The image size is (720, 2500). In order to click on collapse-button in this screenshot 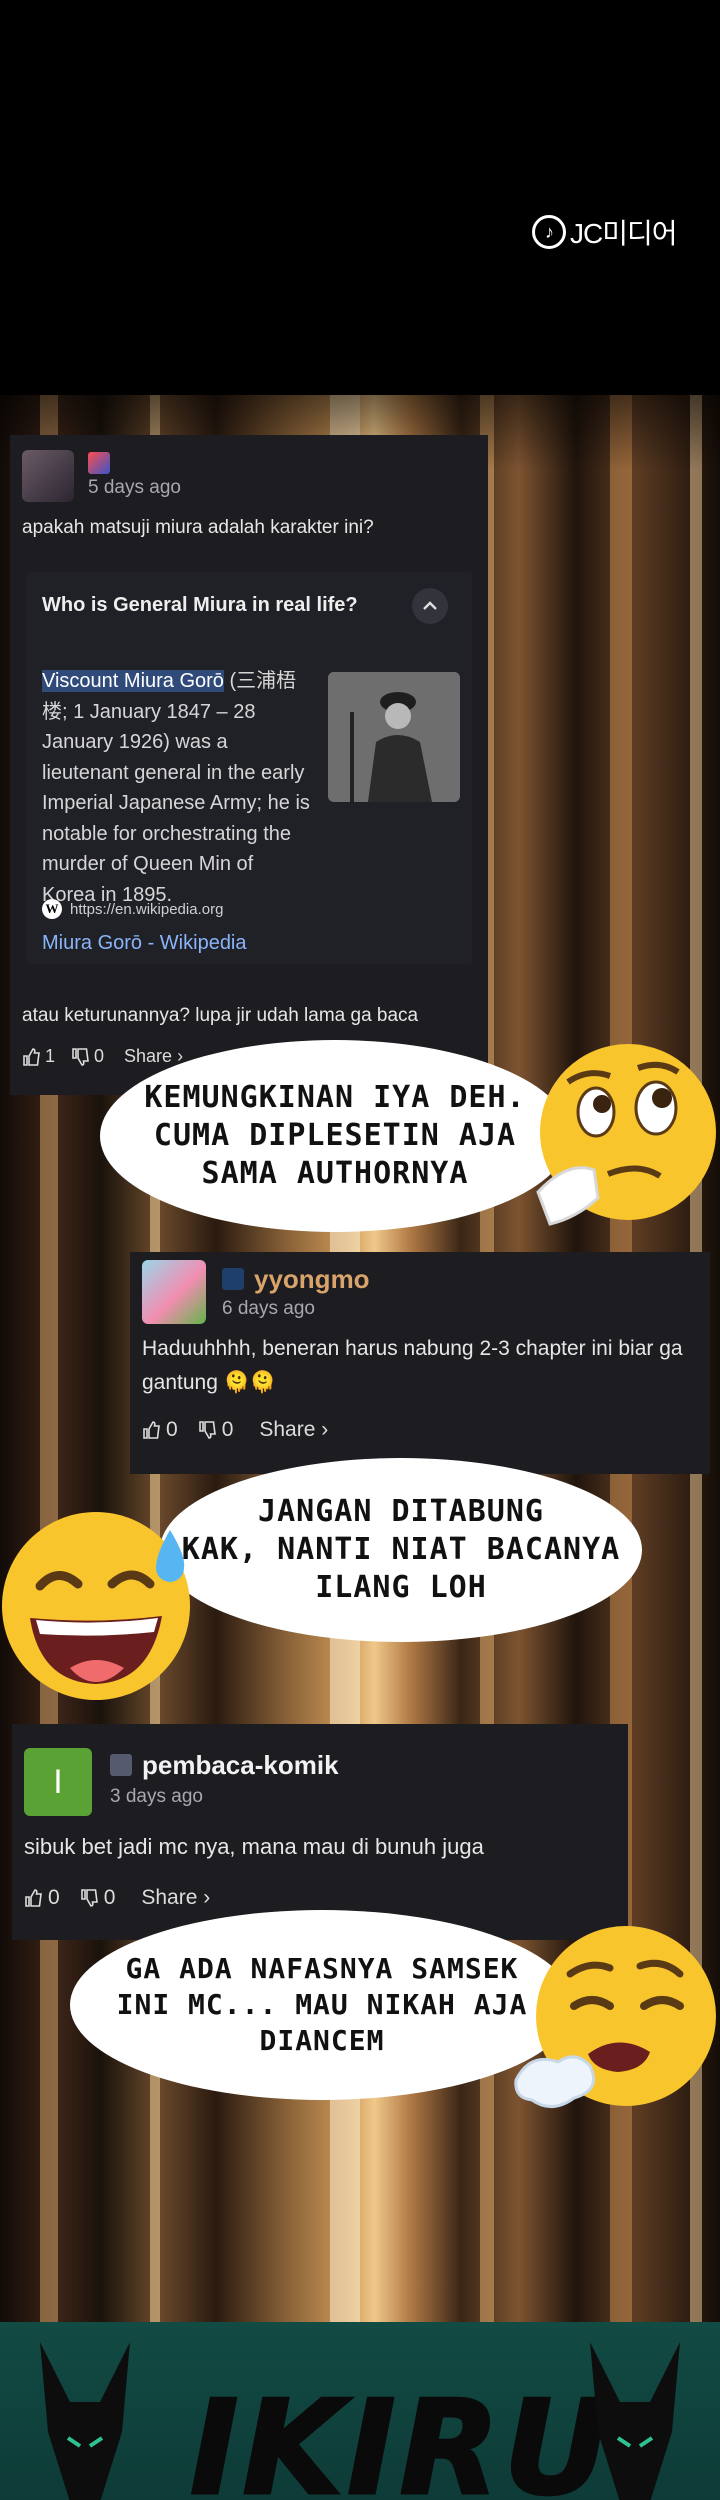, I will do `click(430, 606)`.